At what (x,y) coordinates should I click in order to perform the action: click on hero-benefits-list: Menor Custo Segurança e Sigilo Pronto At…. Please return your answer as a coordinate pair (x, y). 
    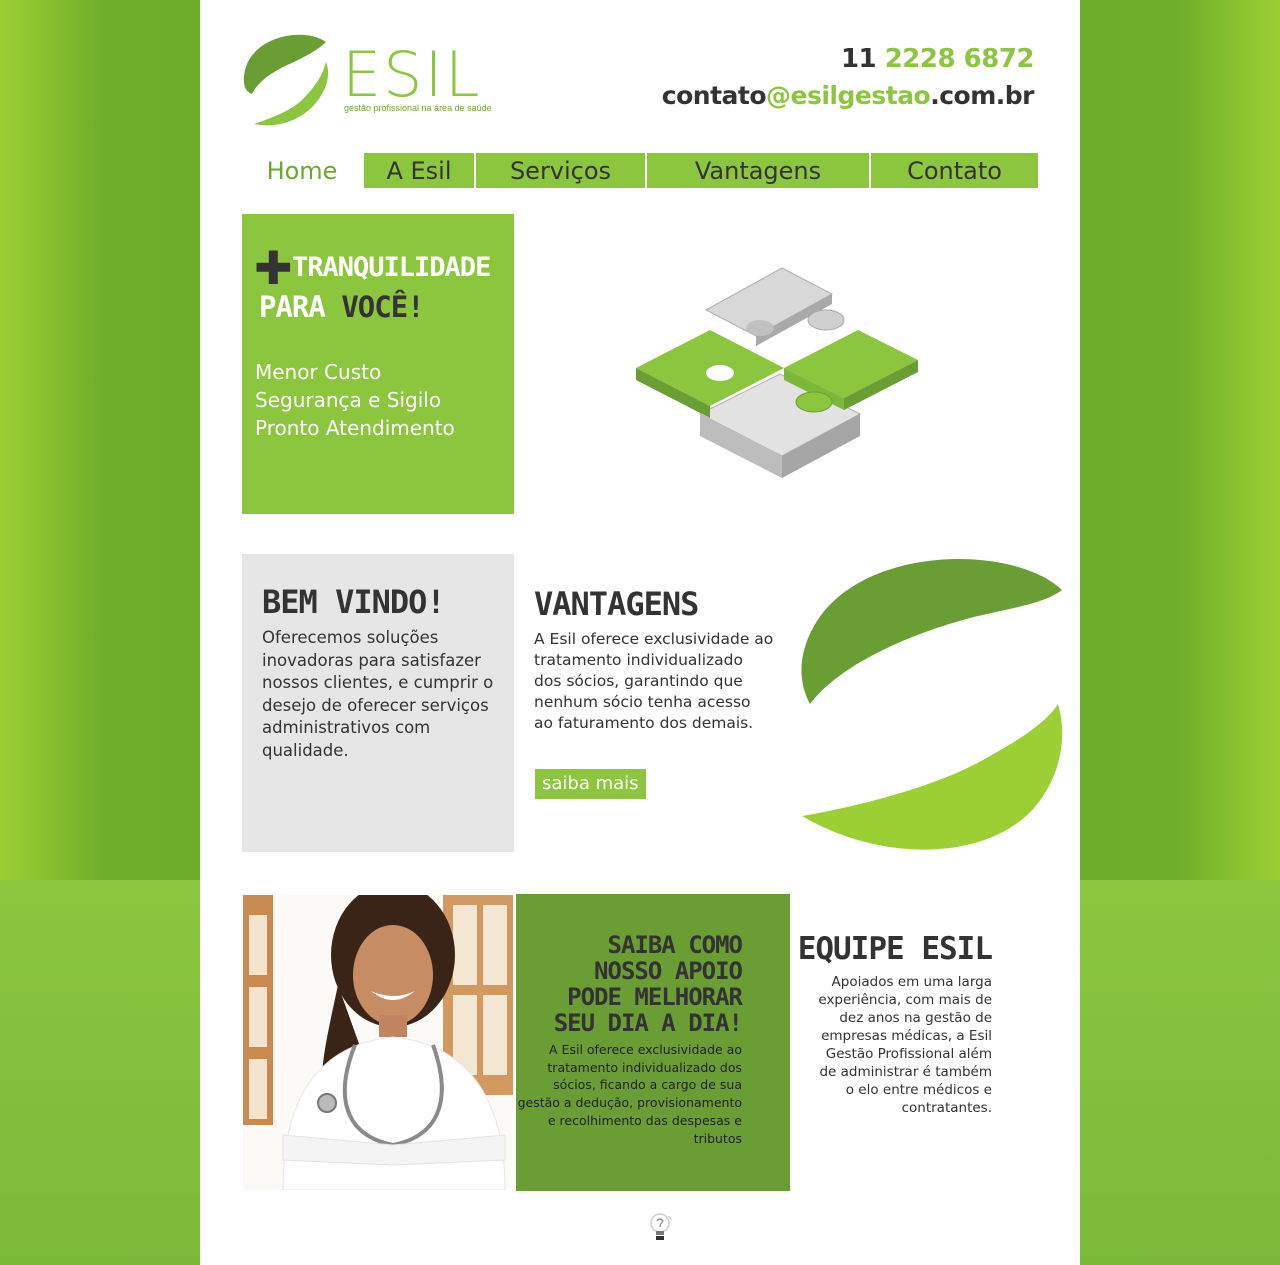
    Looking at the image, I should click on (355, 400).